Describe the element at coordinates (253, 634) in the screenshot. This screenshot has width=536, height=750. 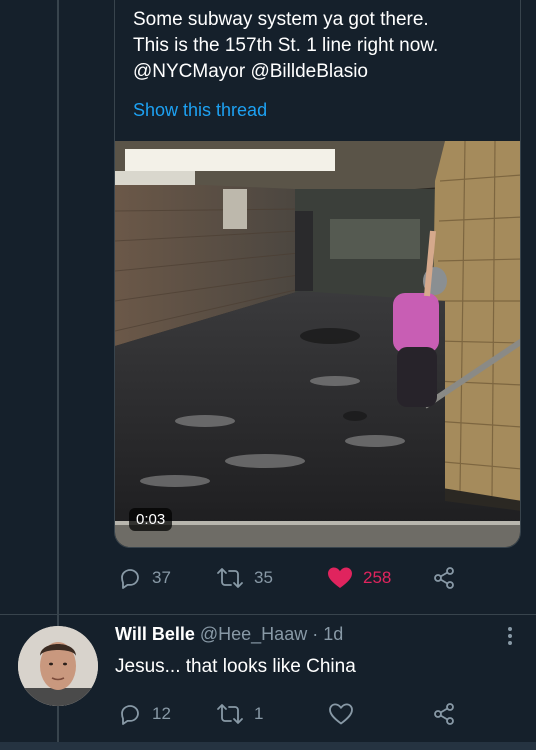
I see `username: @Hee_Haaw` at that location.